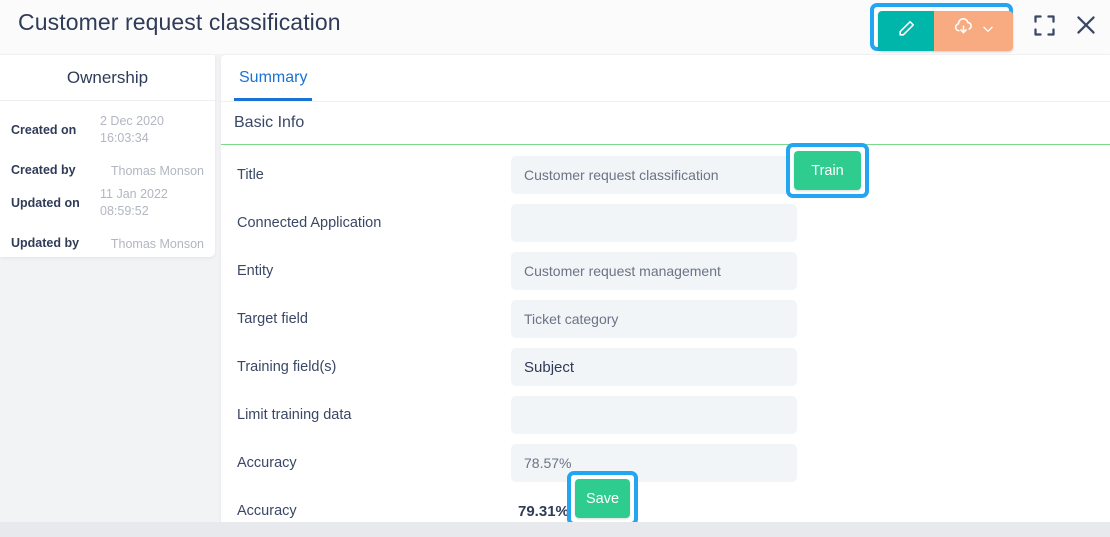 Image resolution: width=1110 pixels, height=537 pixels. What do you see at coordinates (665, 123) in the screenshot?
I see `section-heading-basic-info: Basic Info` at bounding box center [665, 123].